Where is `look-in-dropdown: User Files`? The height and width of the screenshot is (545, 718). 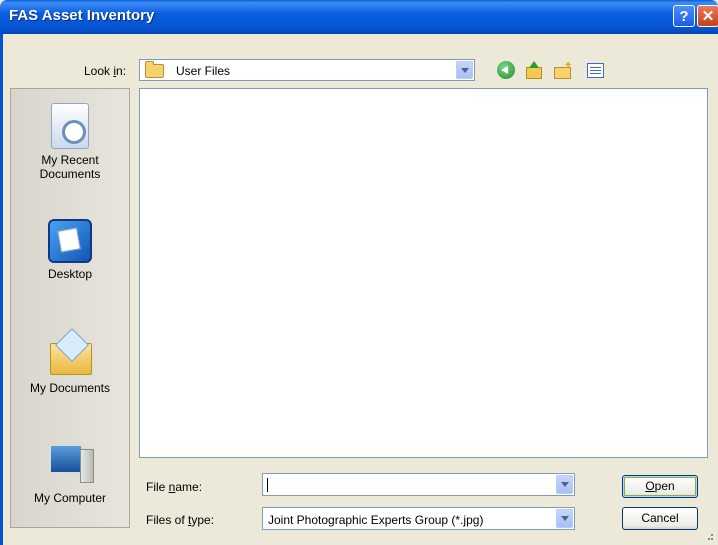
look-in-dropdown: User Files is located at coordinates (307, 70).